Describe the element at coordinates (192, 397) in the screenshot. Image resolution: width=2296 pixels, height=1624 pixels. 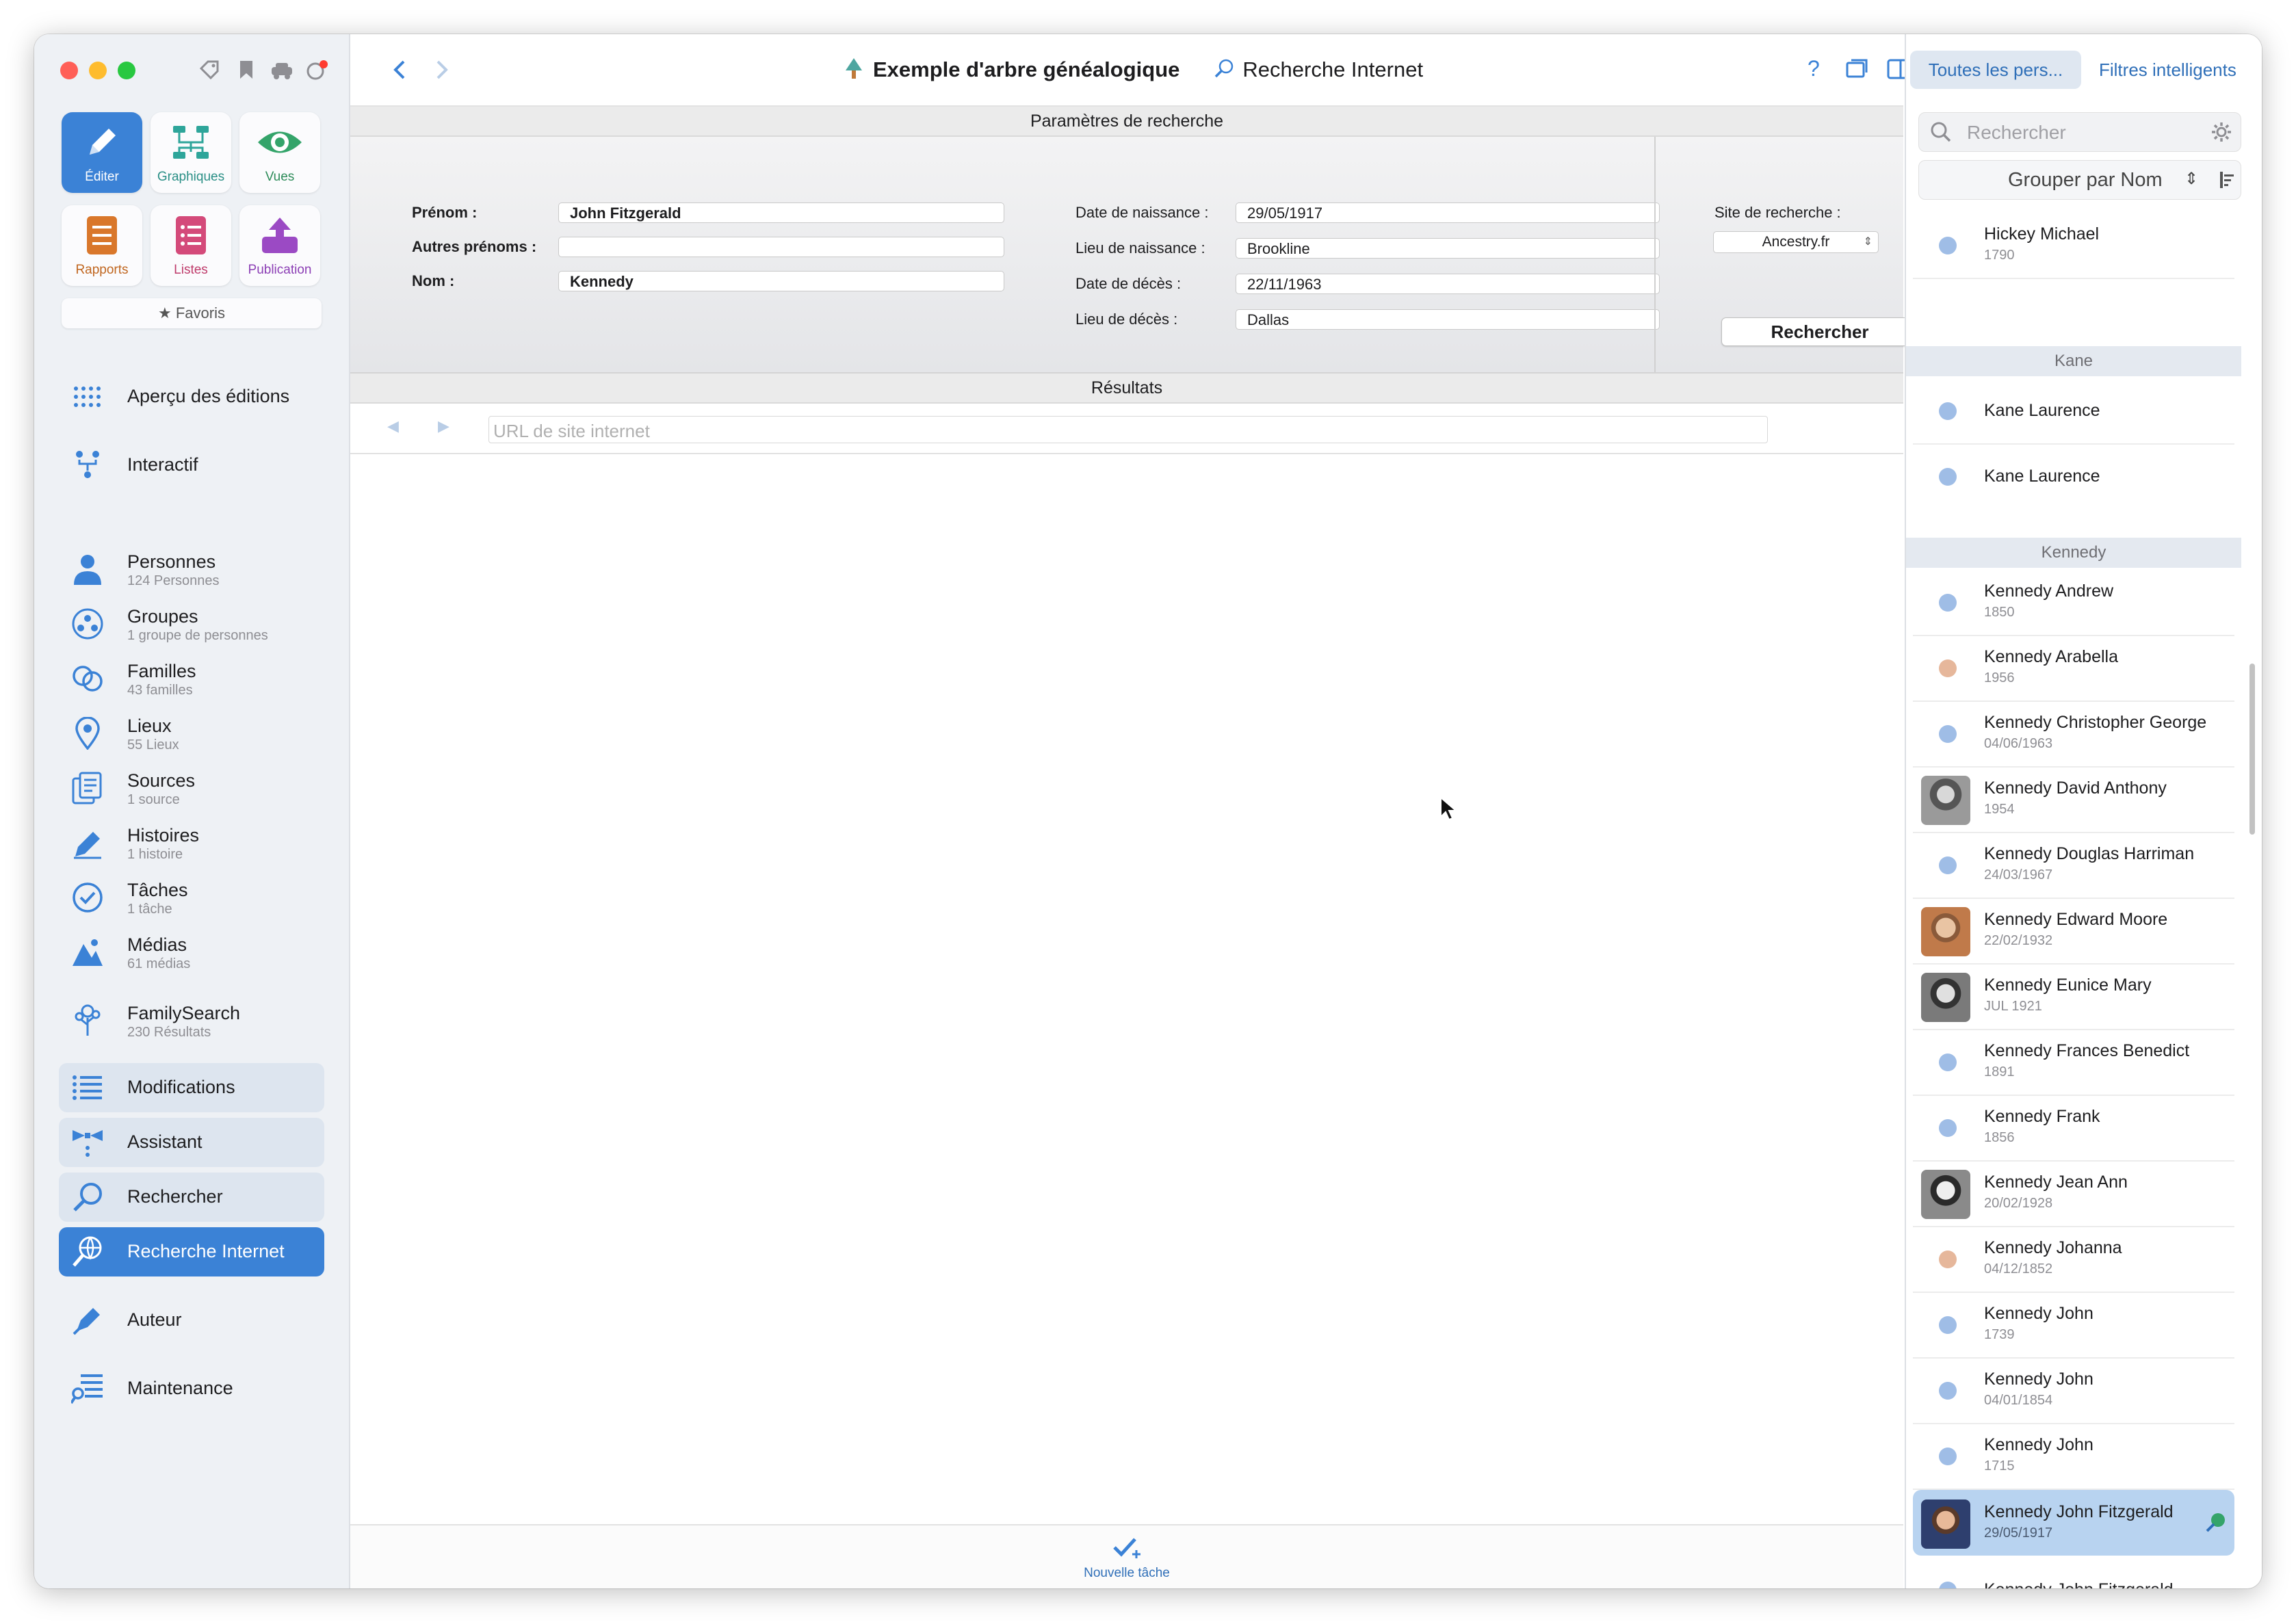
I see `sidebar-item-apercu: Aperçu des éditions` at that location.